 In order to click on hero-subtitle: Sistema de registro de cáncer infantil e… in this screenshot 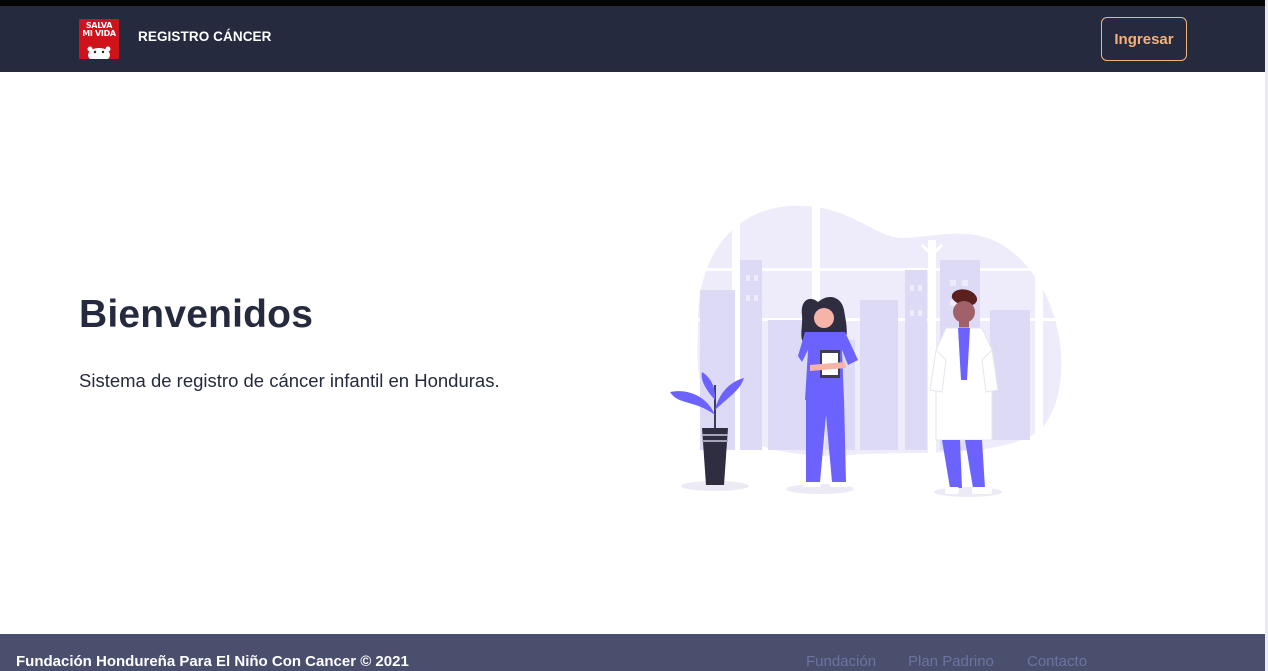, I will do `click(289, 380)`.